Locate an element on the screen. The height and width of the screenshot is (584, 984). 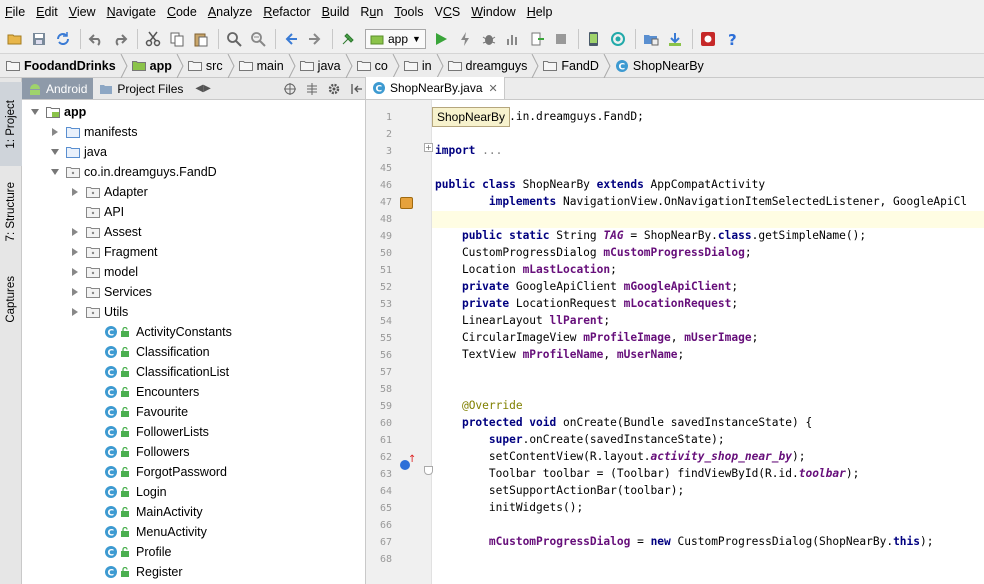
menu-analyze: Analyze is located at coordinates (230, 12).